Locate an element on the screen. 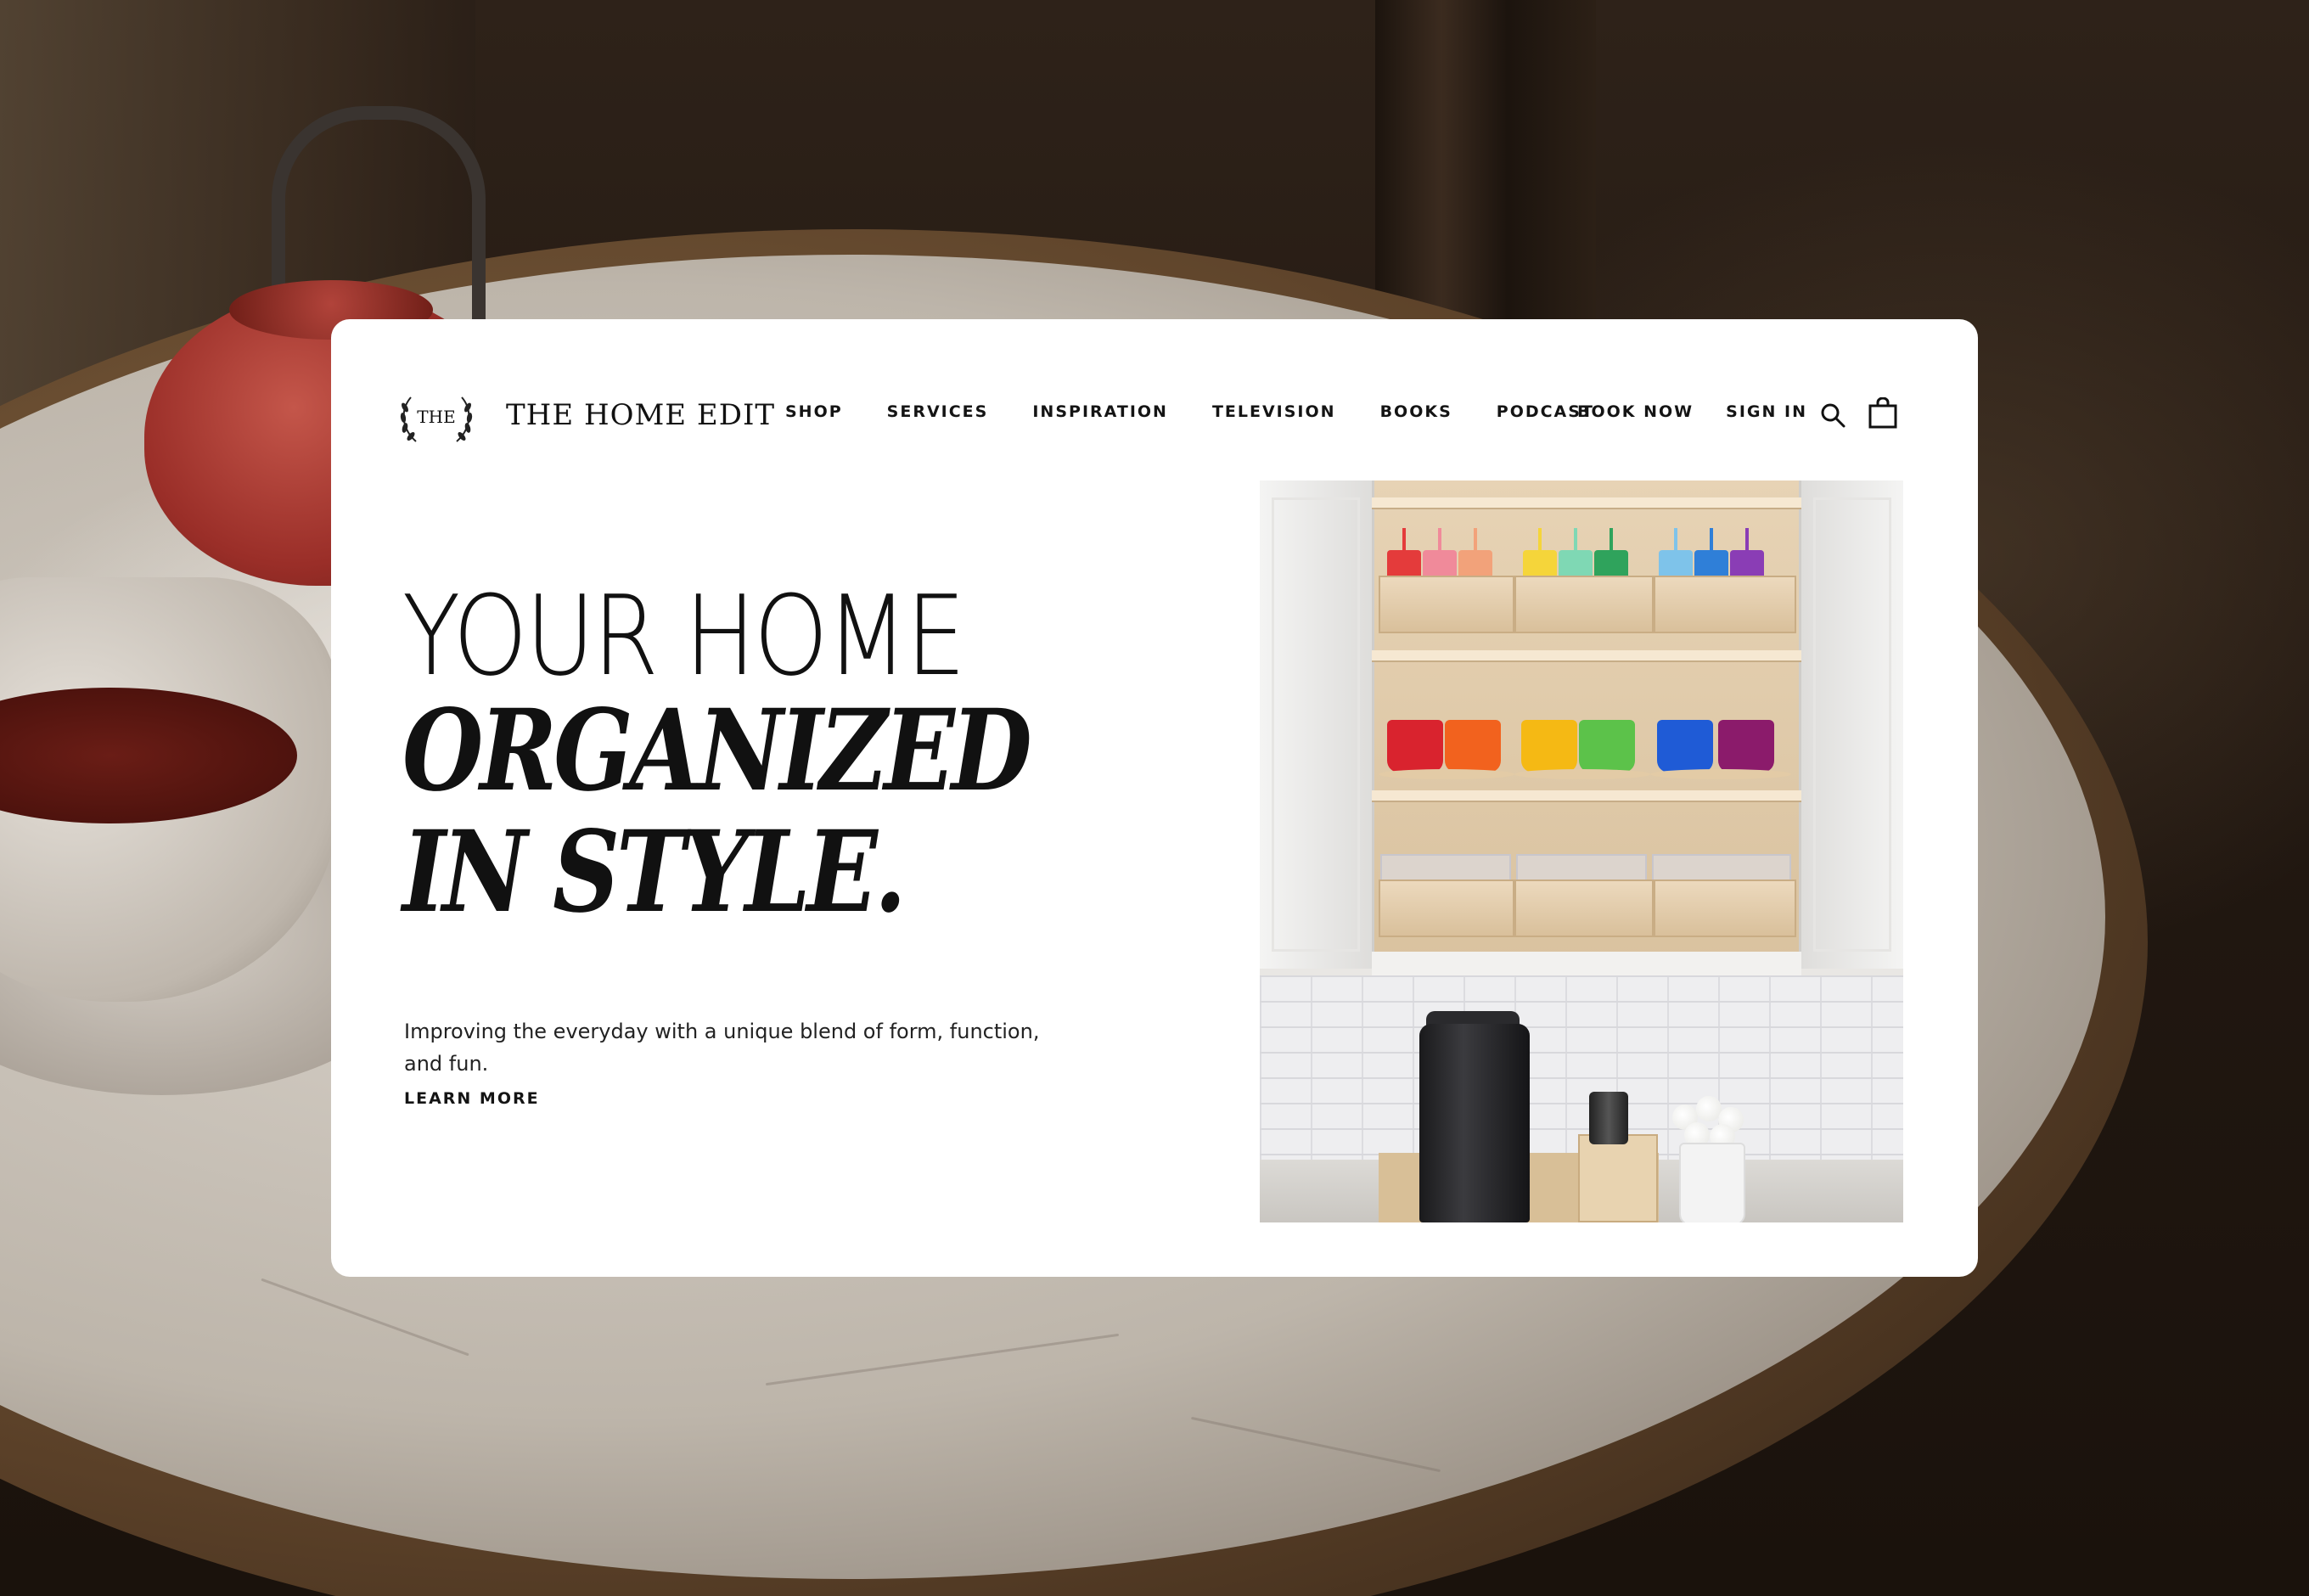 The height and width of the screenshot is (1596, 2309). hero-headline: YOUR HOME ORGANIZED IN STYLE. is located at coordinates (725, 757).